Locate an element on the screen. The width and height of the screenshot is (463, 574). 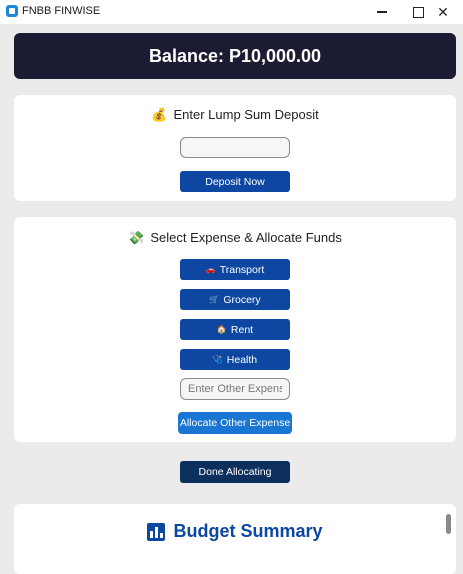
grocery-label: Grocery is located at coordinates (242, 299).